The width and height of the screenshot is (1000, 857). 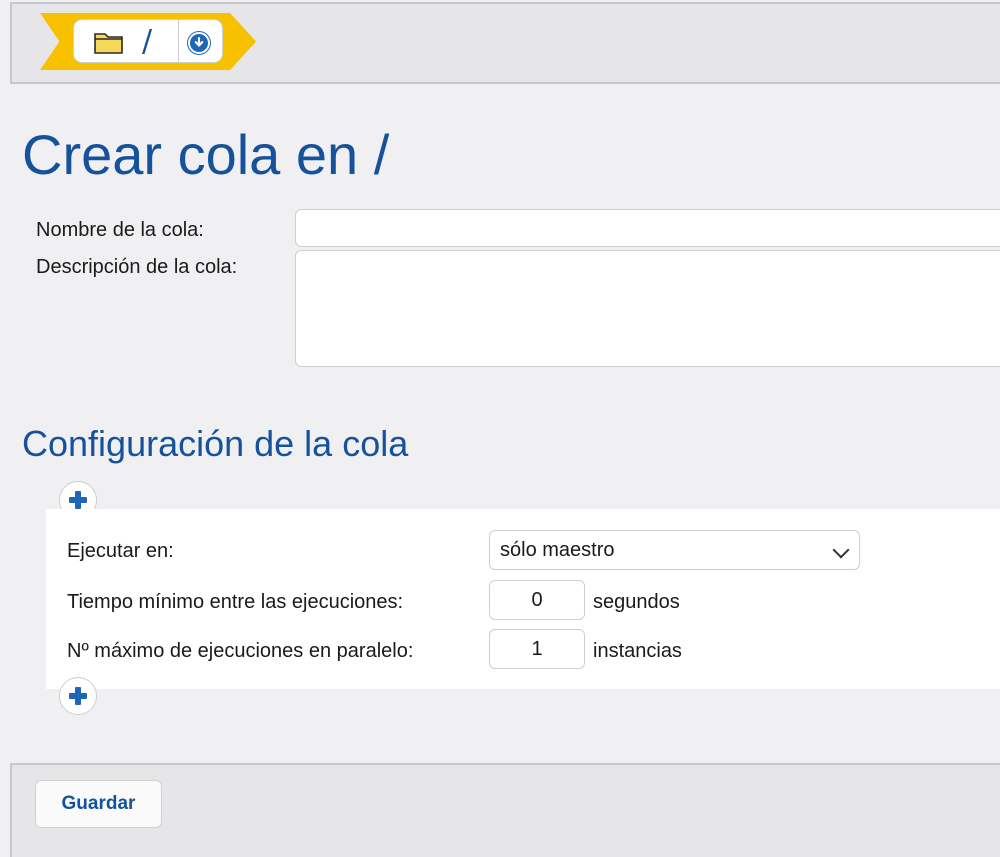 What do you see at coordinates (674, 550) in the screenshot?
I see `run-on-select: sólo maestro` at bounding box center [674, 550].